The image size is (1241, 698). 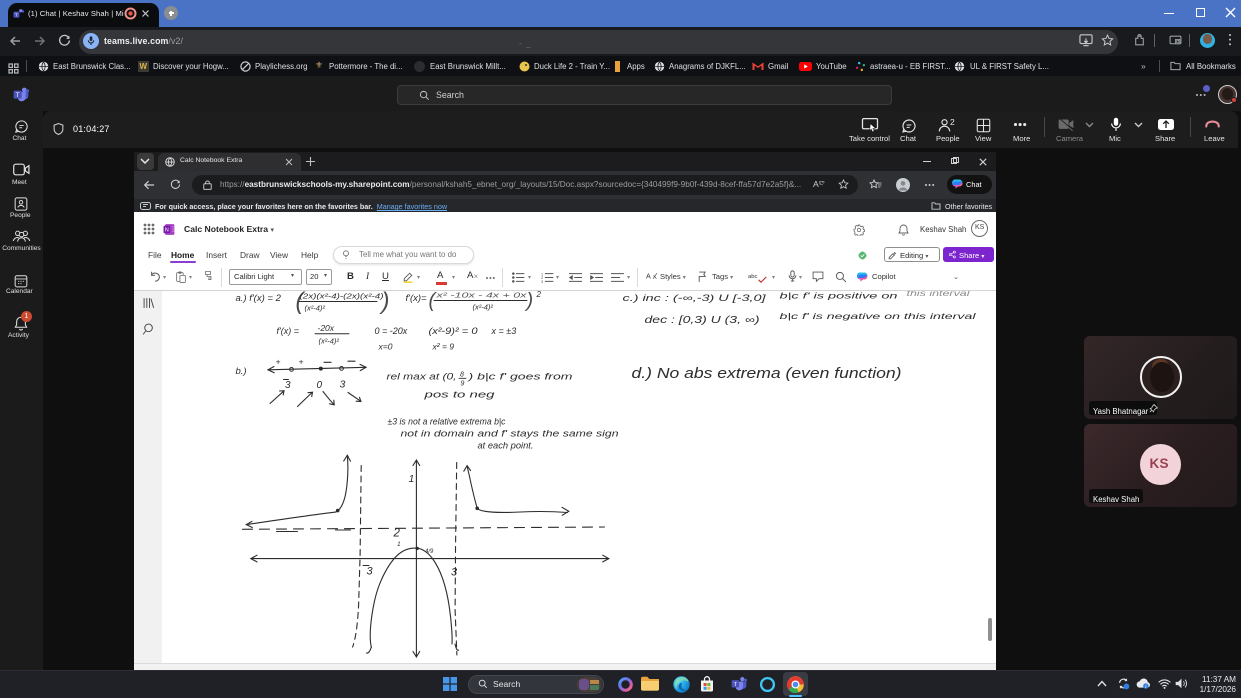 What do you see at coordinates (319, 385) in the screenshot?
I see `svg-text: 0` at bounding box center [319, 385].